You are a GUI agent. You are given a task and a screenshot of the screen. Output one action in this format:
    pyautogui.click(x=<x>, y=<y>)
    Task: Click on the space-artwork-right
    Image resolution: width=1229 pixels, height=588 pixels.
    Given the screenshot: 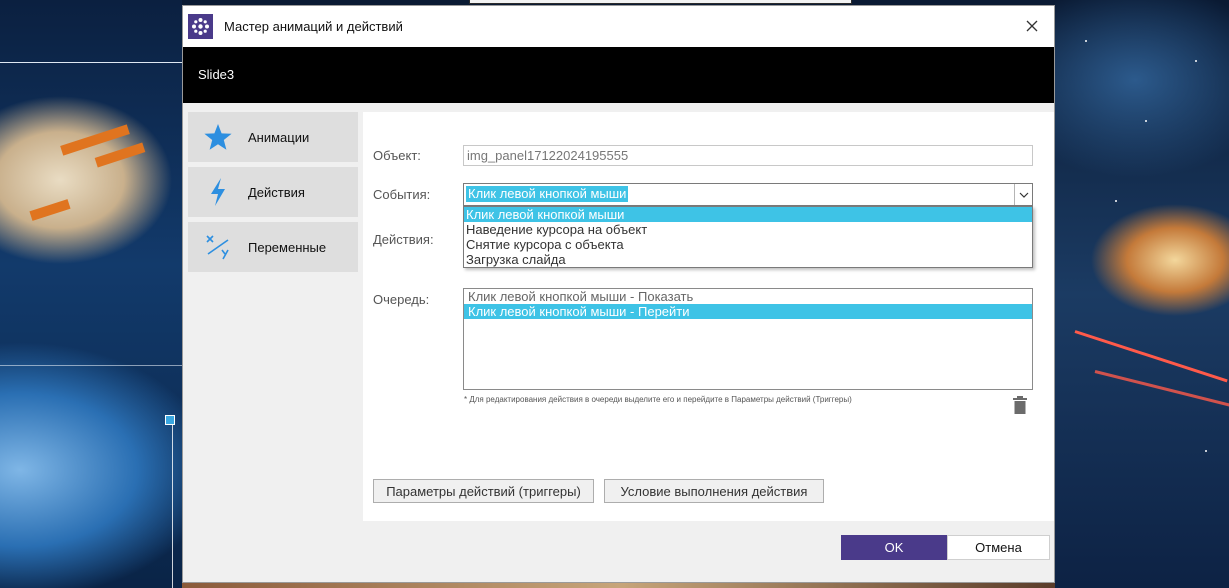 What is the action you would take?
    pyautogui.click(x=1142, y=294)
    